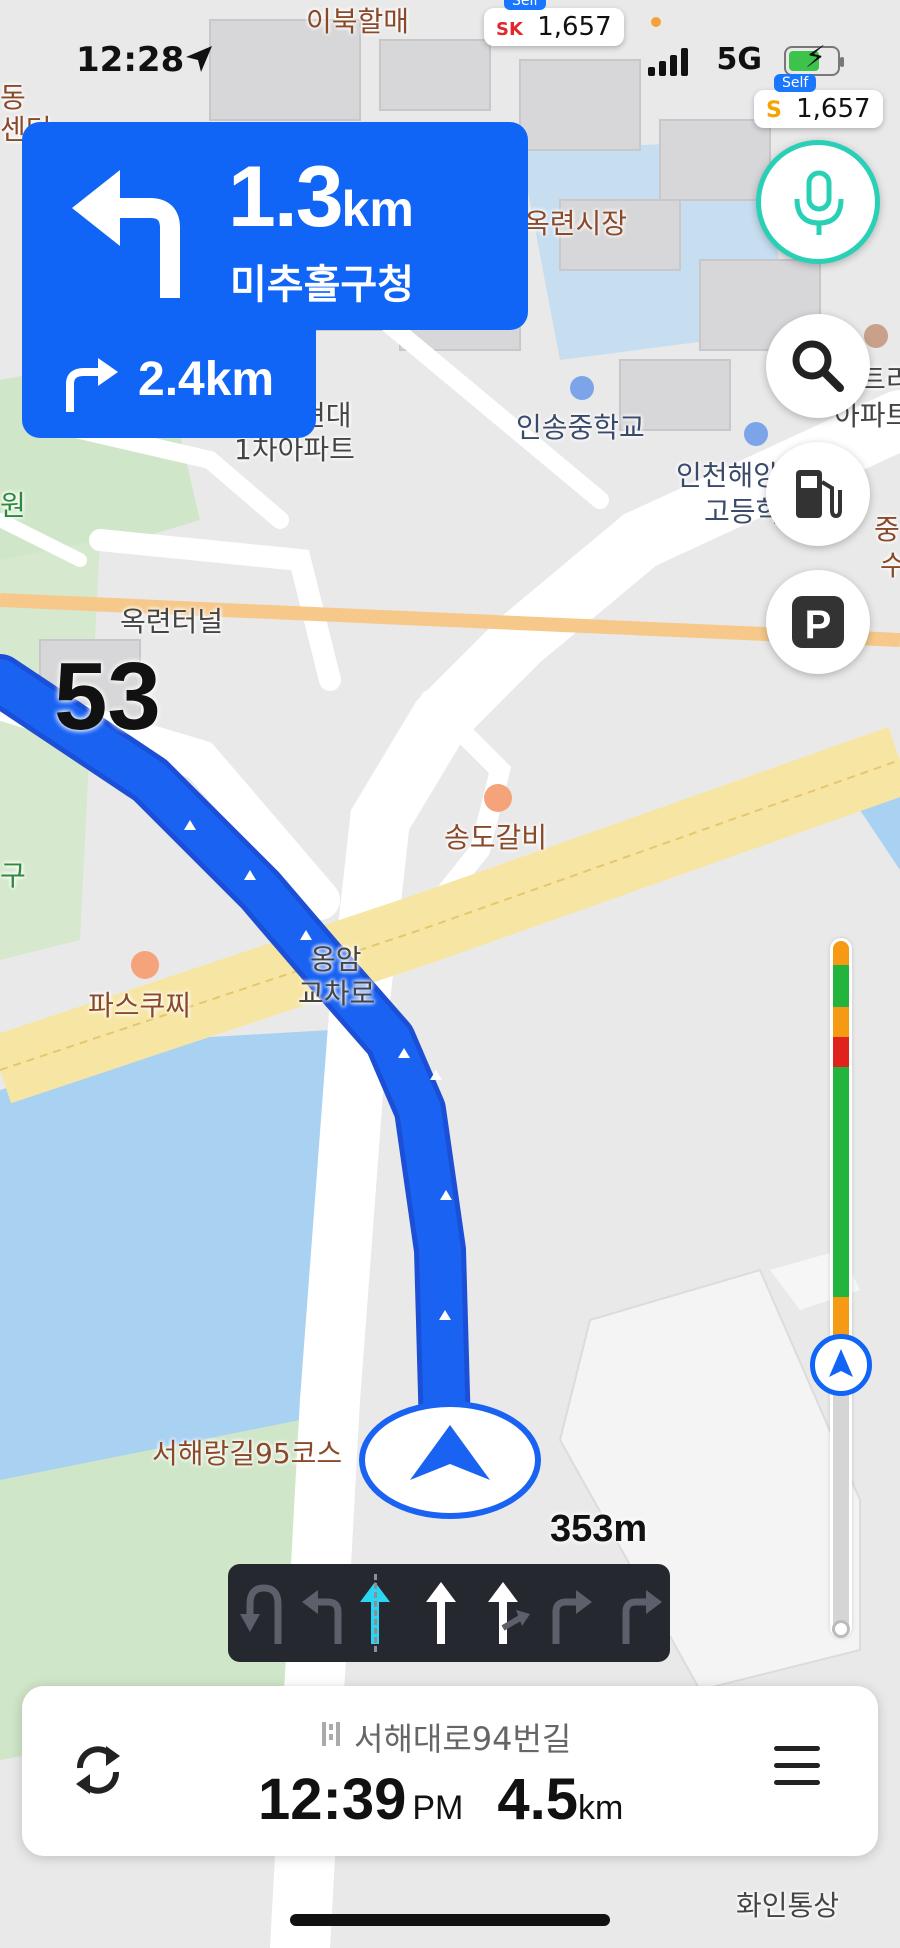  Describe the element at coordinates (332, 1799) in the screenshot. I see `eta-time: 12:39` at that location.